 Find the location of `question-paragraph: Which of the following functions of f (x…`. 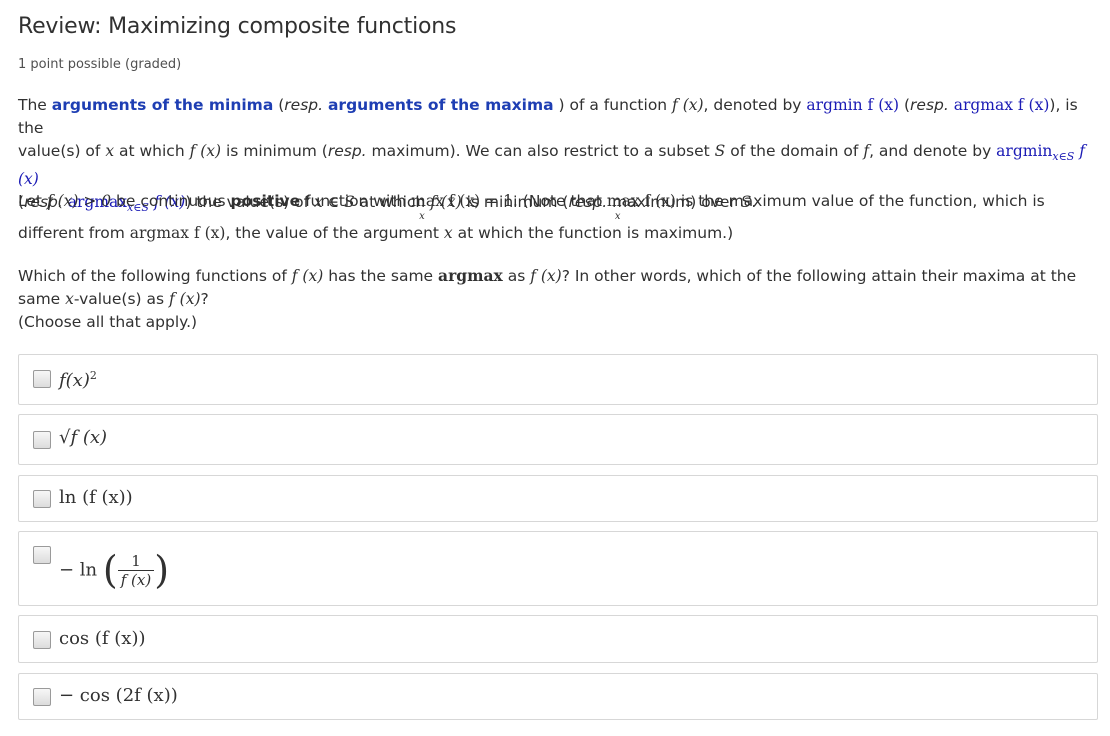

question-paragraph: Which of the following functions of f (x… is located at coordinates (547, 298).